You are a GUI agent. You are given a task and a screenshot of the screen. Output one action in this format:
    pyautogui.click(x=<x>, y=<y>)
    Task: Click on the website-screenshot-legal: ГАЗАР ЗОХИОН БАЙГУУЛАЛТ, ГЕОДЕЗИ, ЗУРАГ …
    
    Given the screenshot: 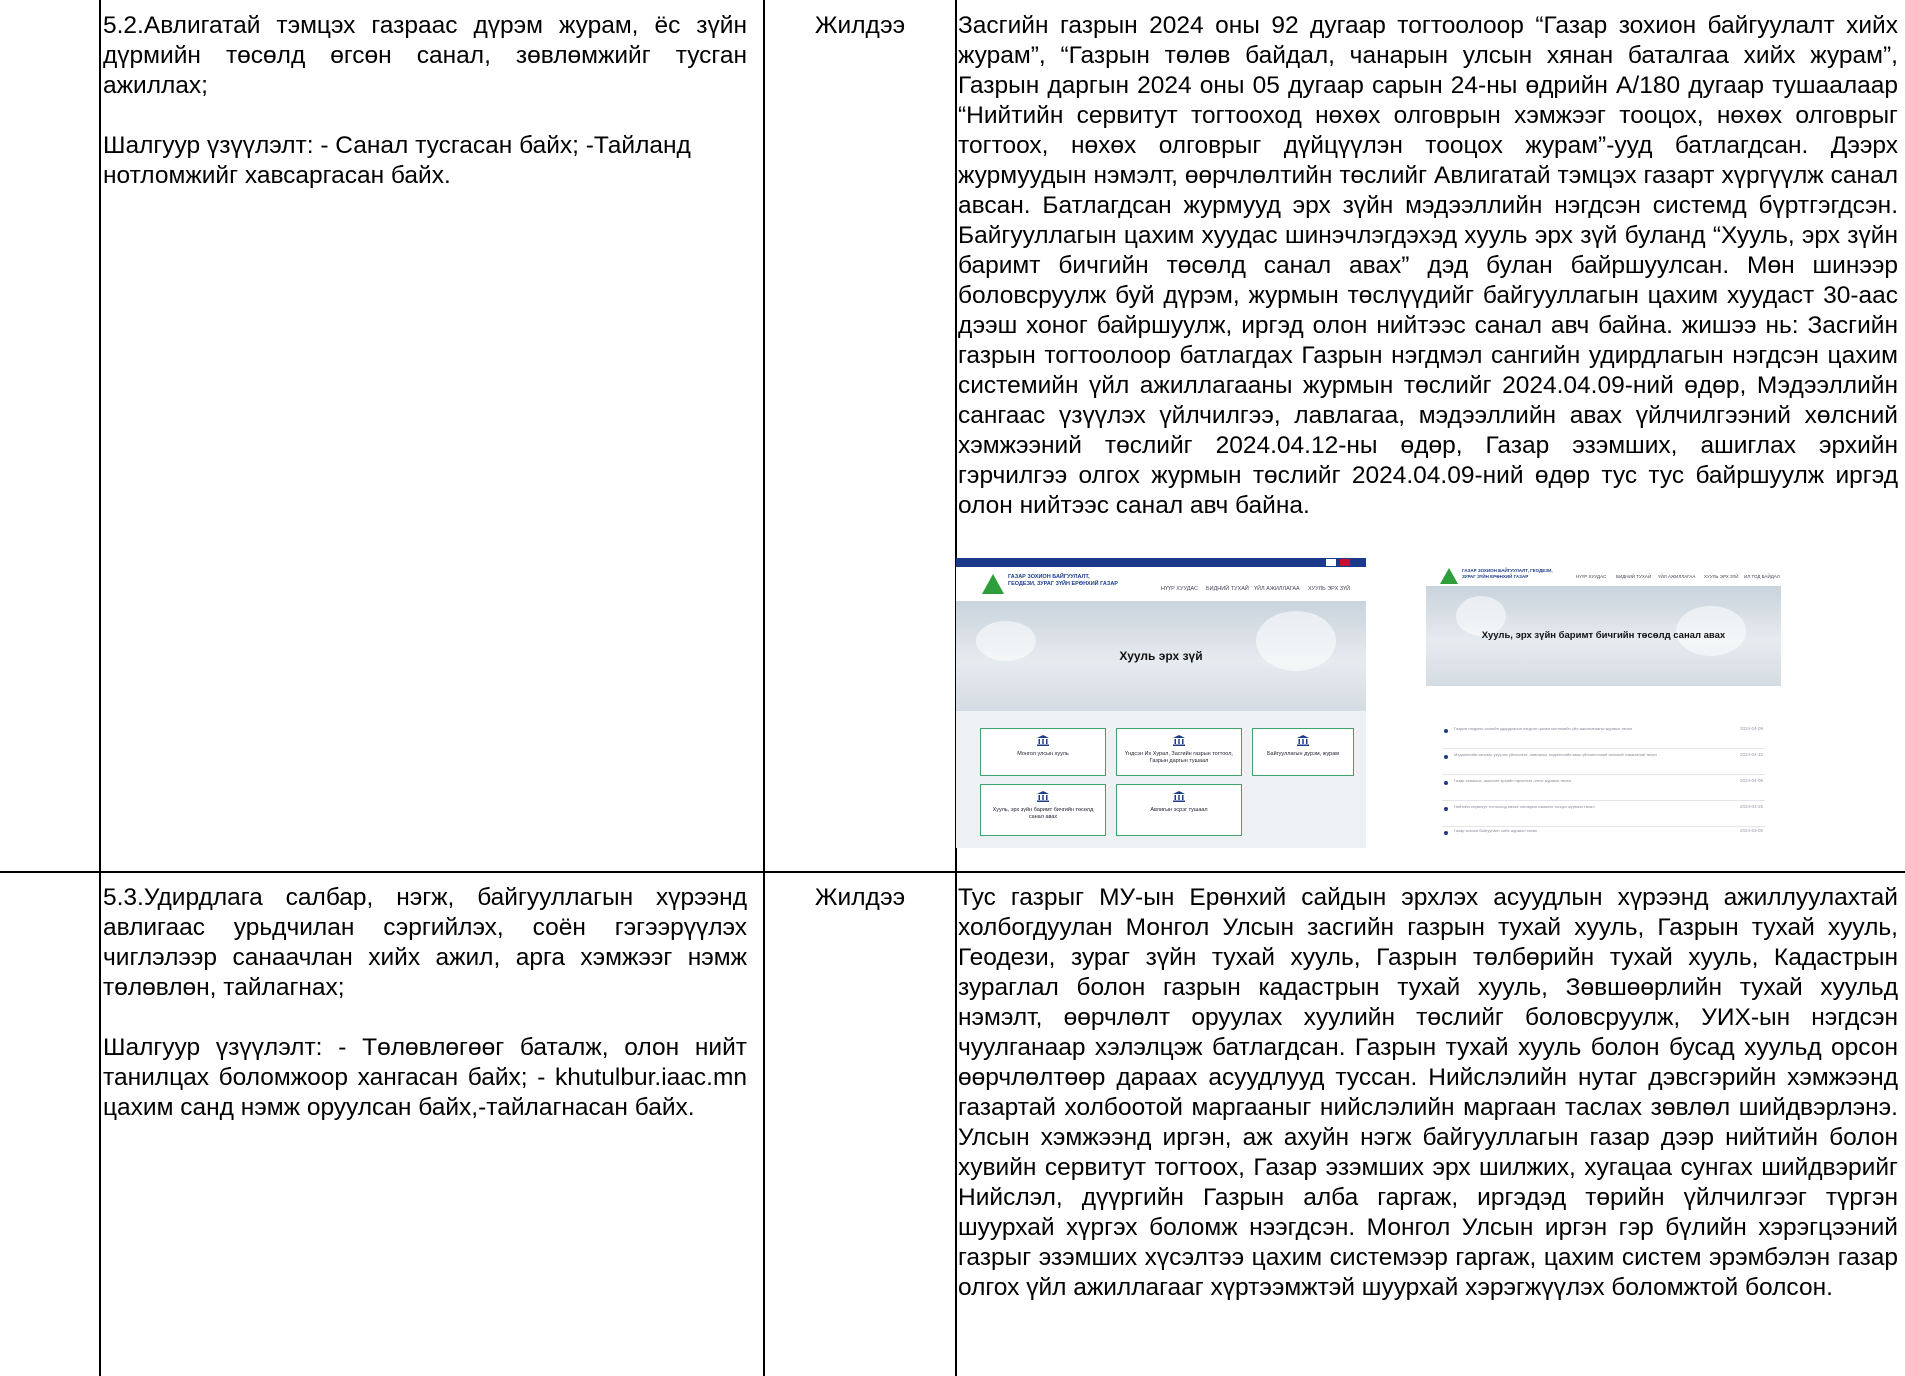 What is the action you would take?
    pyautogui.click(x=1161, y=703)
    